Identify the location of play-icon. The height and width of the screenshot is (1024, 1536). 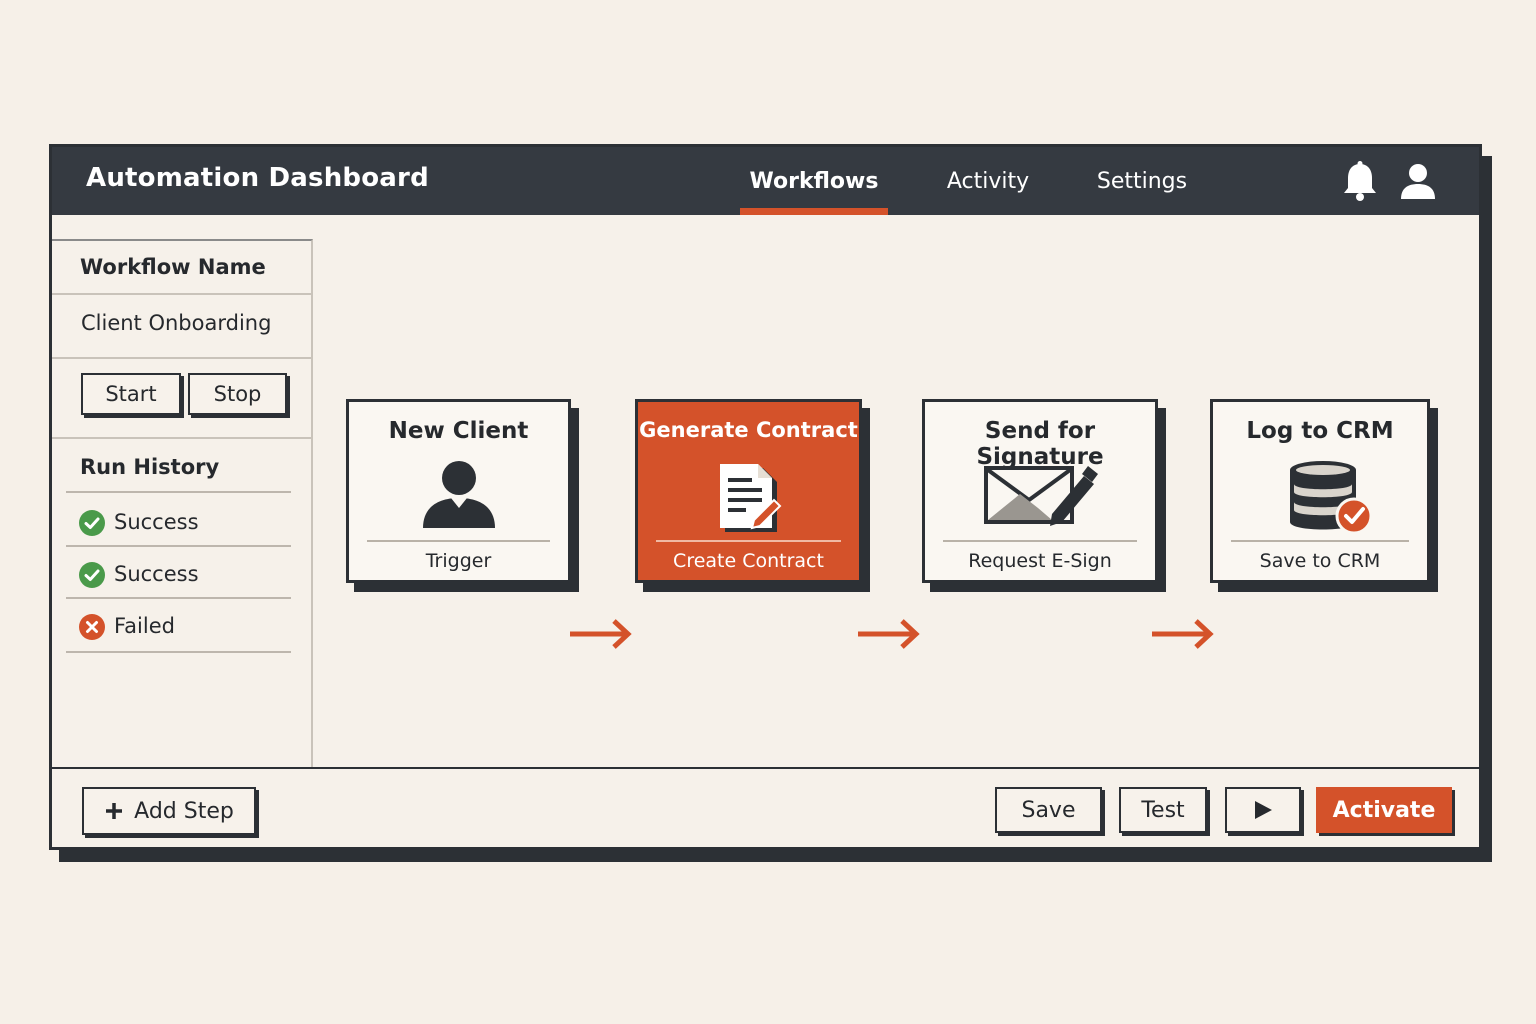
(1263, 810).